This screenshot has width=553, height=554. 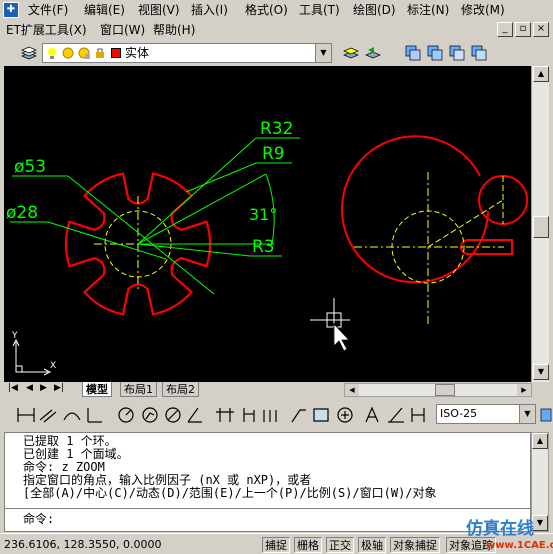 What do you see at coordinates (46, 30) in the screenshot?
I see `menu-et-tools: ET扩展工具(X)` at bounding box center [46, 30].